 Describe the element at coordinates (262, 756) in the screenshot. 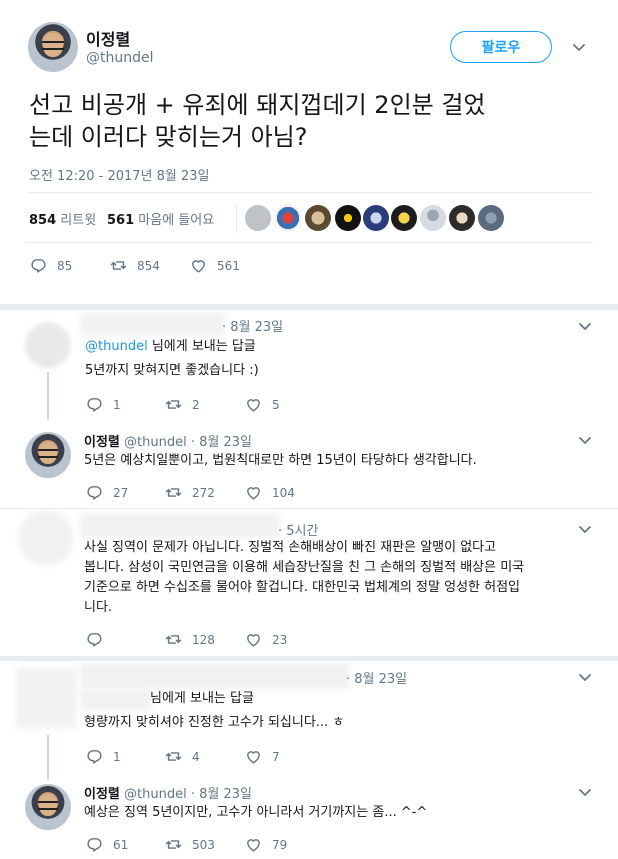

I see `like-action: 7` at that location.